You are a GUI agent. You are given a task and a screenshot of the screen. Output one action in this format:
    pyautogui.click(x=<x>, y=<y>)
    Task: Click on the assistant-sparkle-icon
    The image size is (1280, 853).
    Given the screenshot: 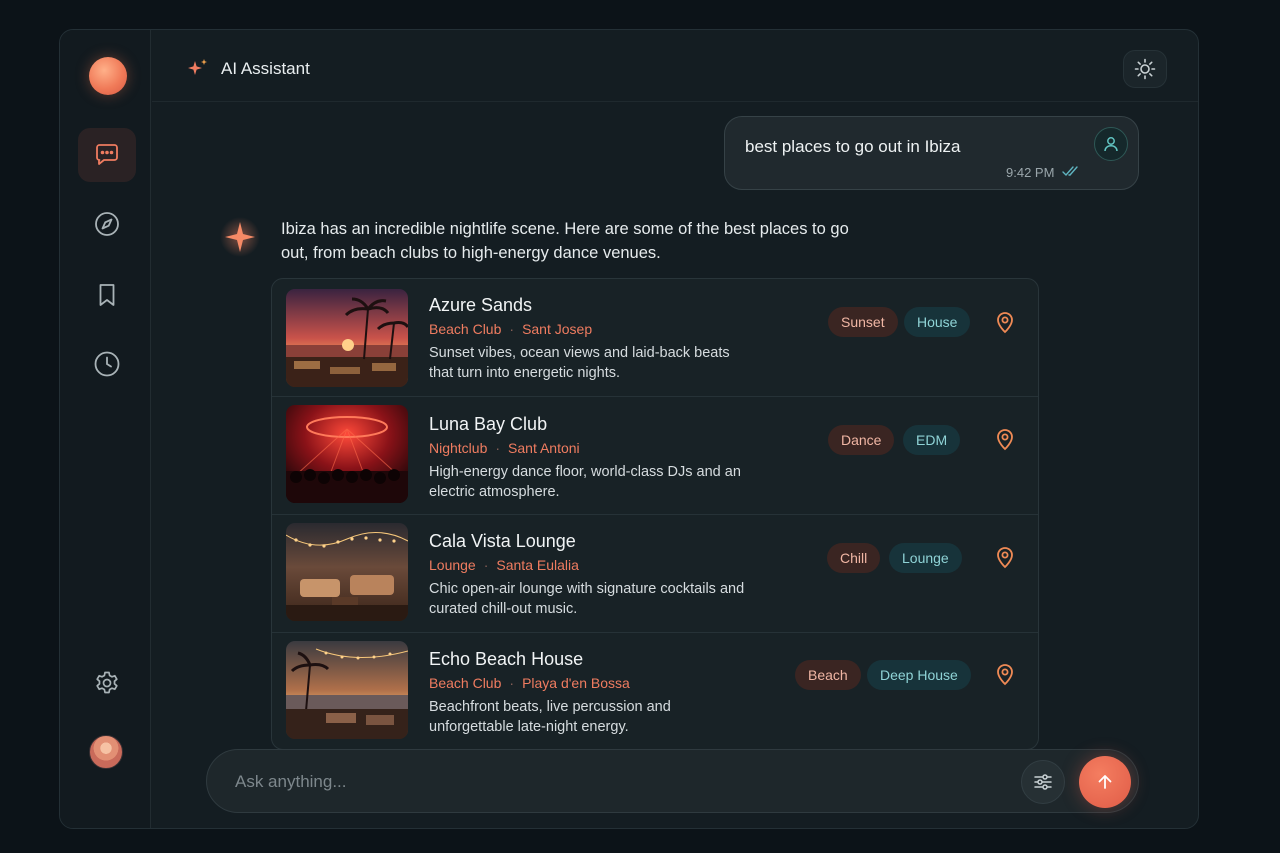 What is the action you would take?
    pyautogui.click(x=240, y=237)
    